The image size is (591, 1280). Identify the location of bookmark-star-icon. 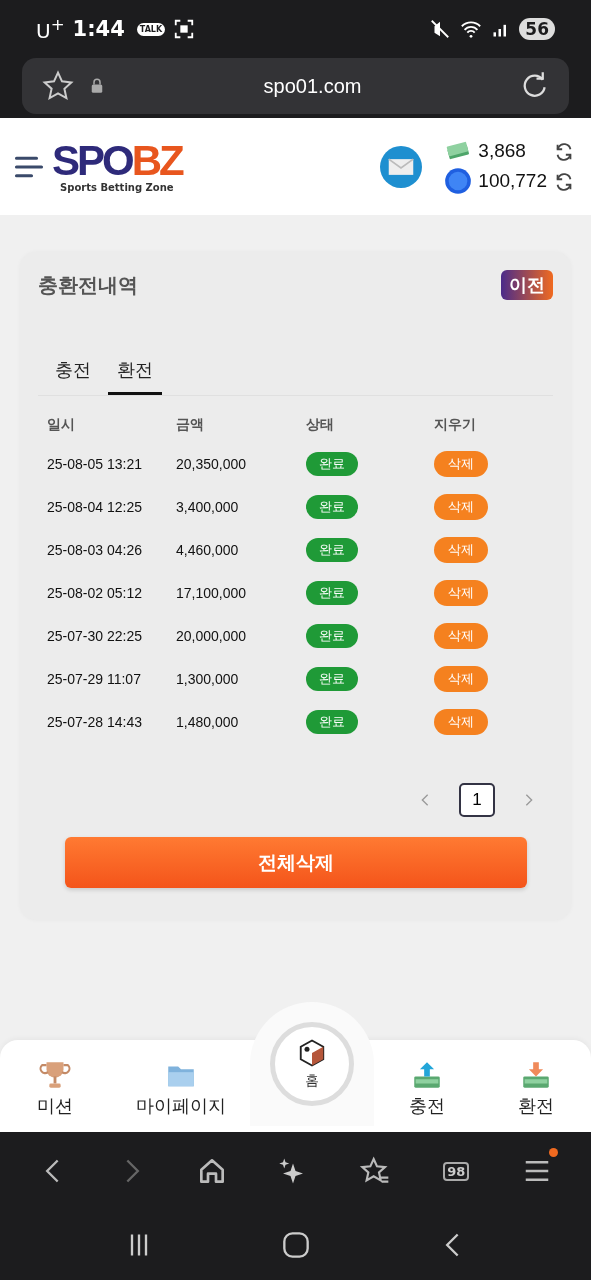
(58, 86).